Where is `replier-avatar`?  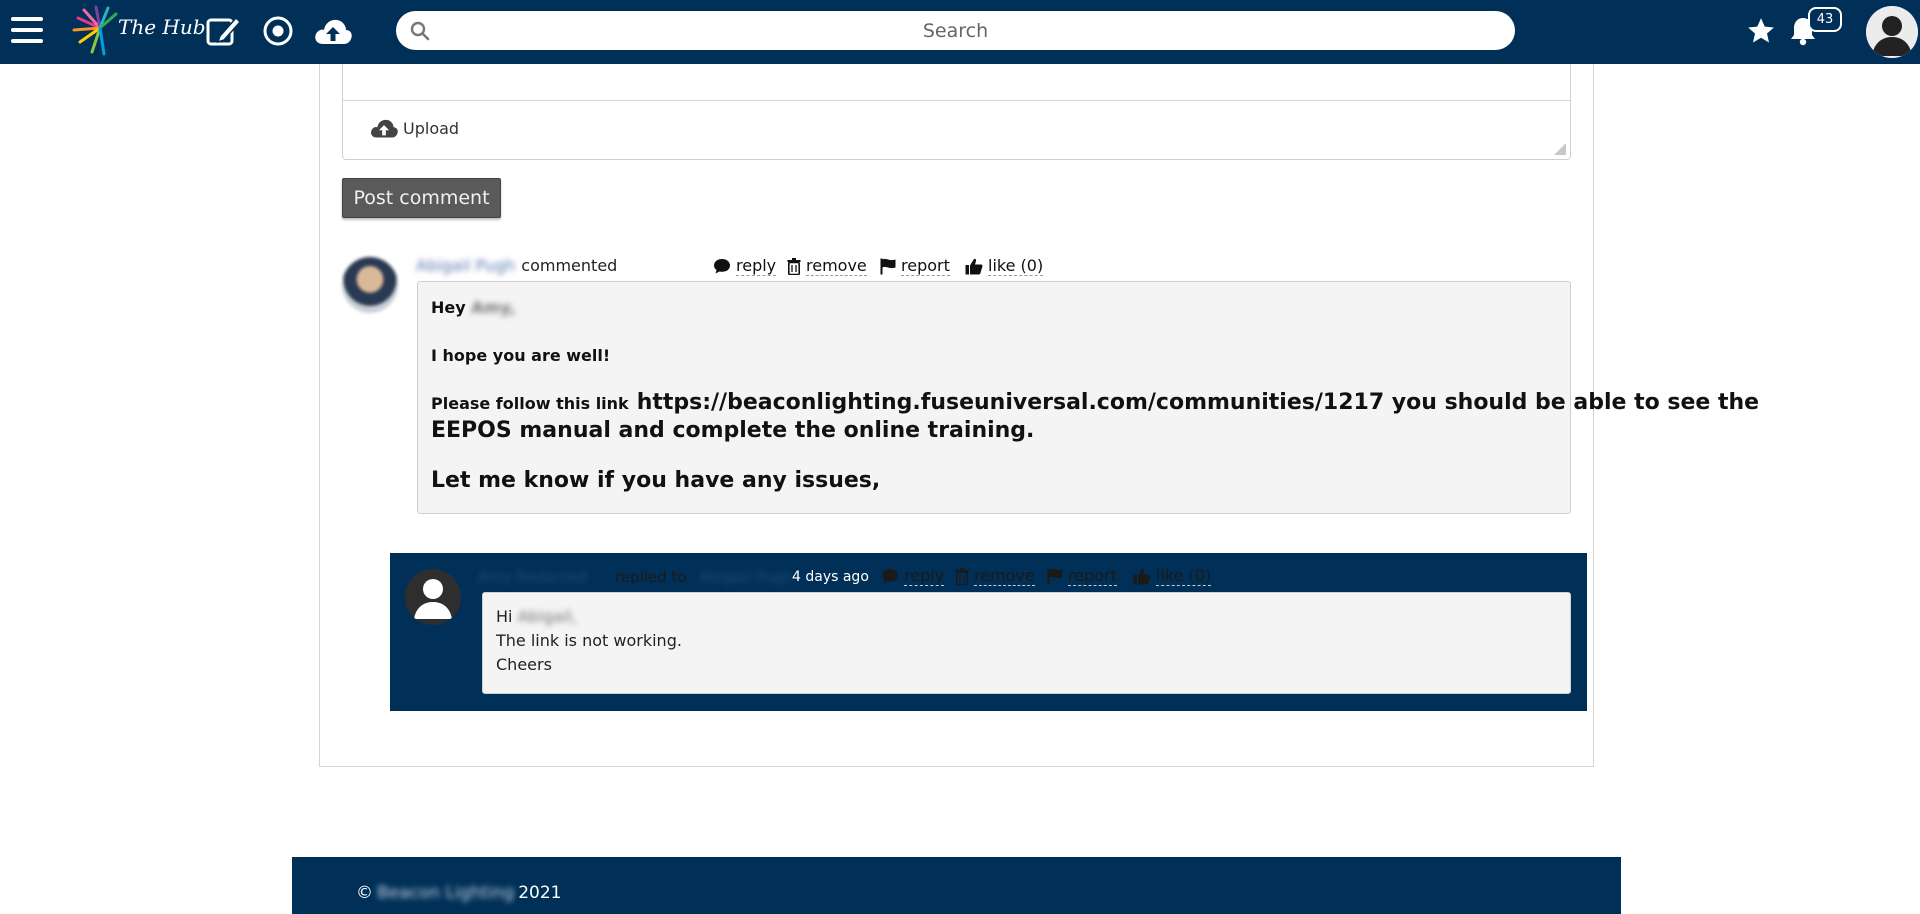
replier-avatar is located at coordinates (433, 597).